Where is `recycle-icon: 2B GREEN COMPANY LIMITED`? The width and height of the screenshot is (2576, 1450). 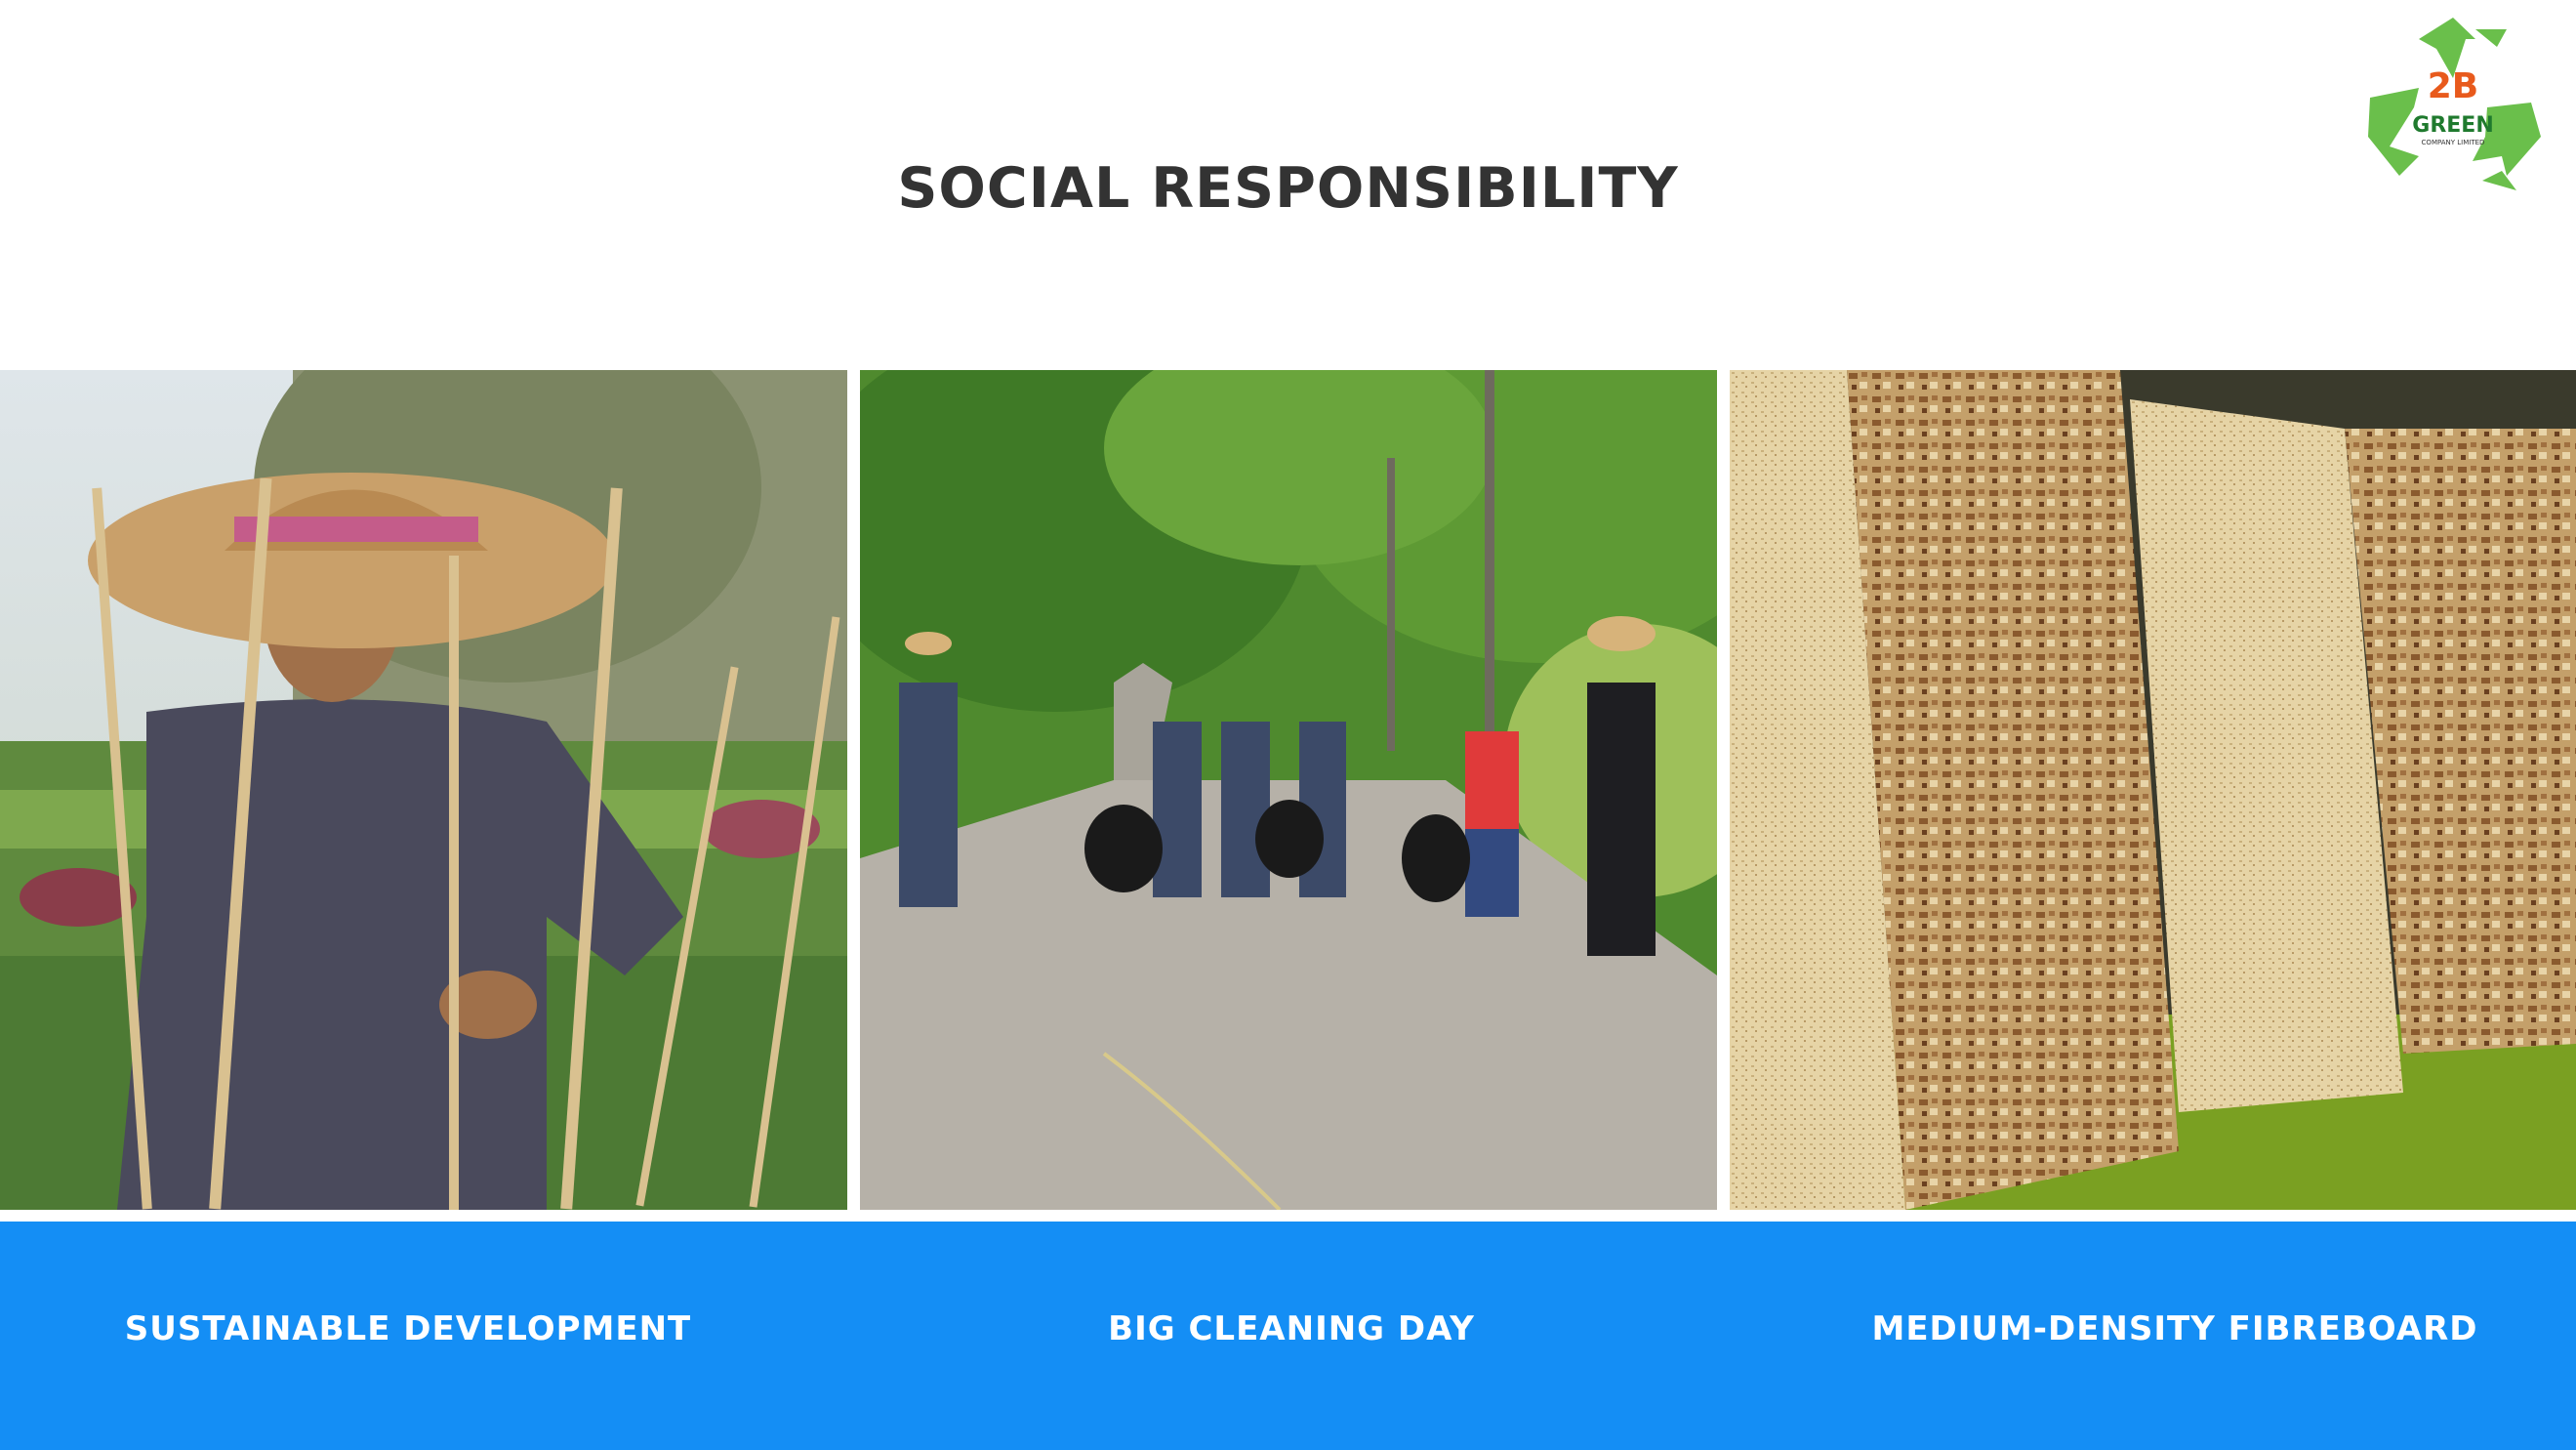 recycle-icon: 2B GREEN COMPANY LIMITED is located at coordinates (2454, 104).